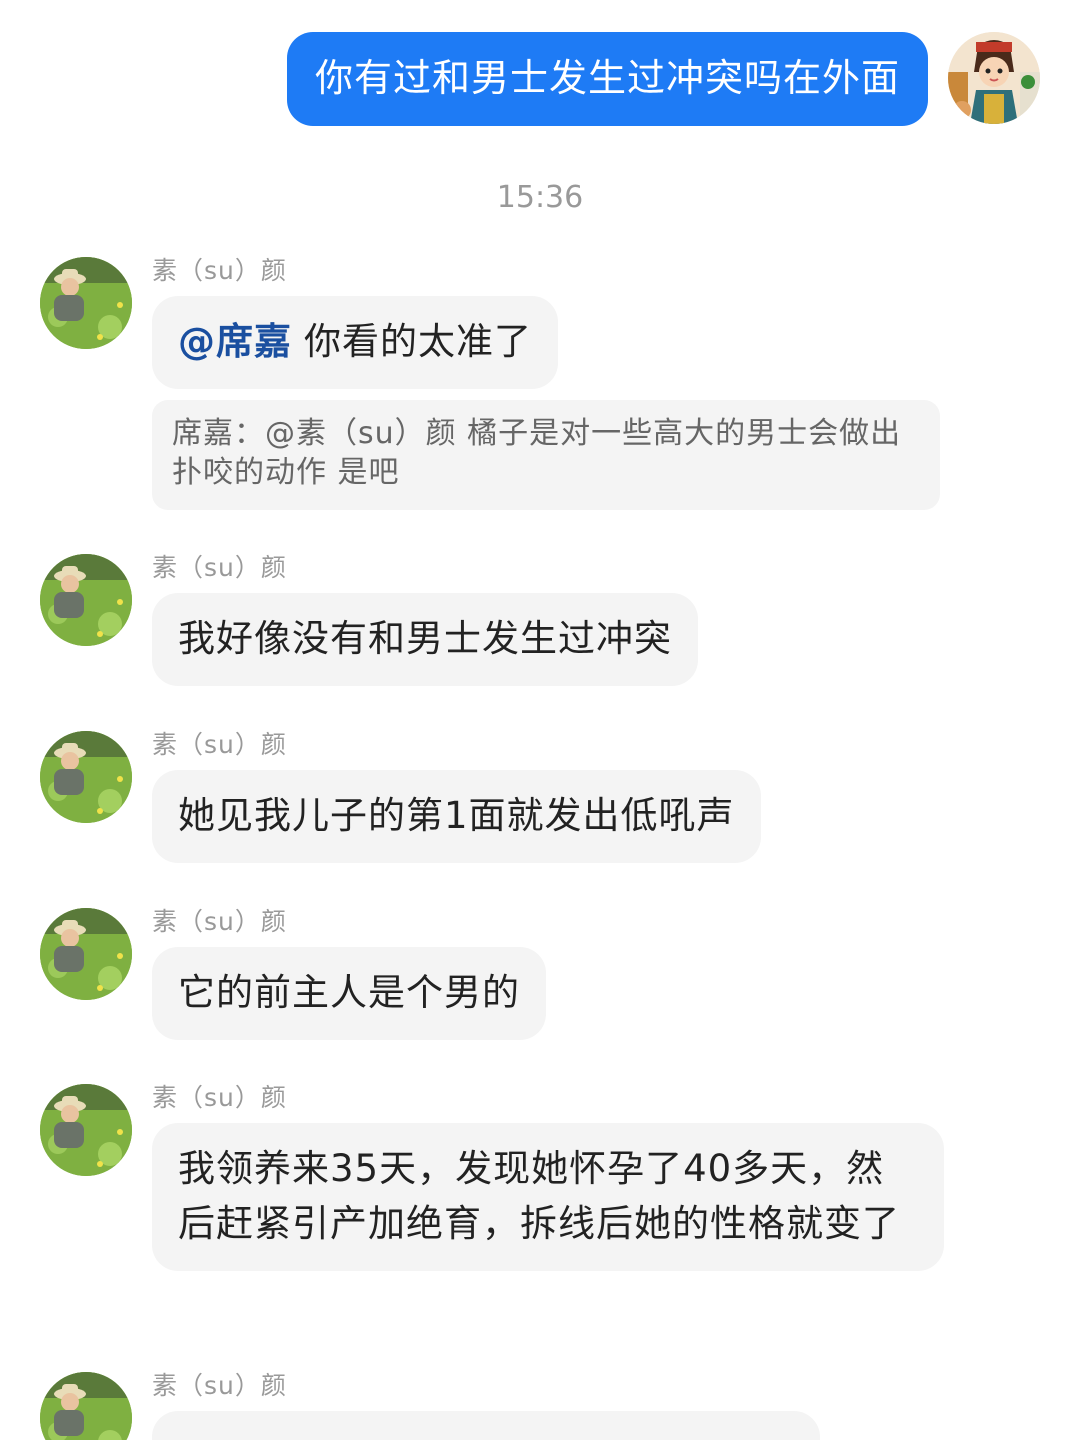  I want to click on message-bubble: 她见我儿子的第1面就发出低吼声, so click(456, 816).